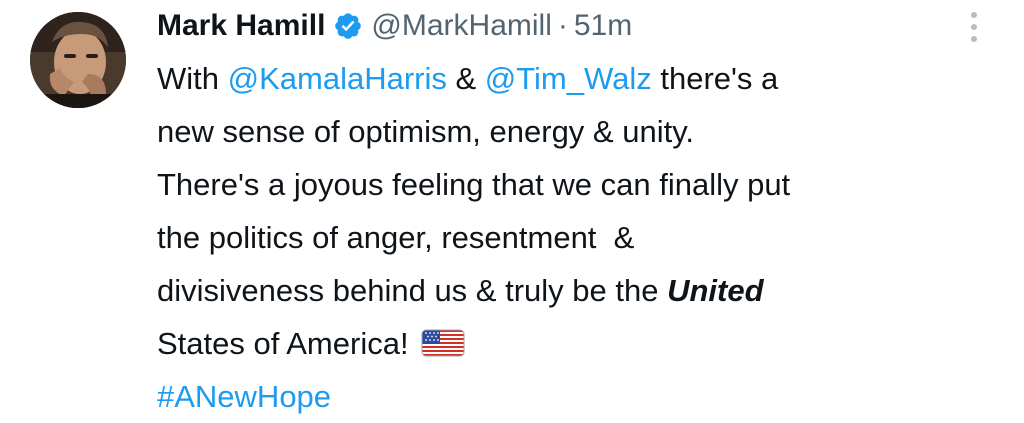 Image resolution: width=1024 pixels, height=423 pixels. What do you see at coordinates (443, 339) in the screenshot?
I see `us-flag-icon` at bounding box center [443, 339].